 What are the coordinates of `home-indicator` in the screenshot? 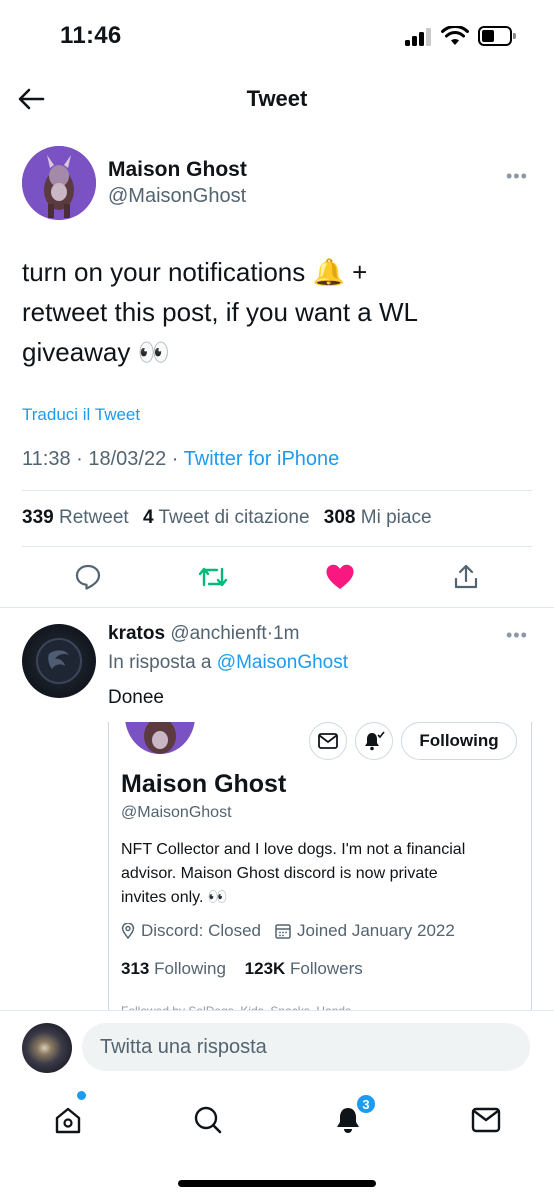 It's located at (277, 1183).